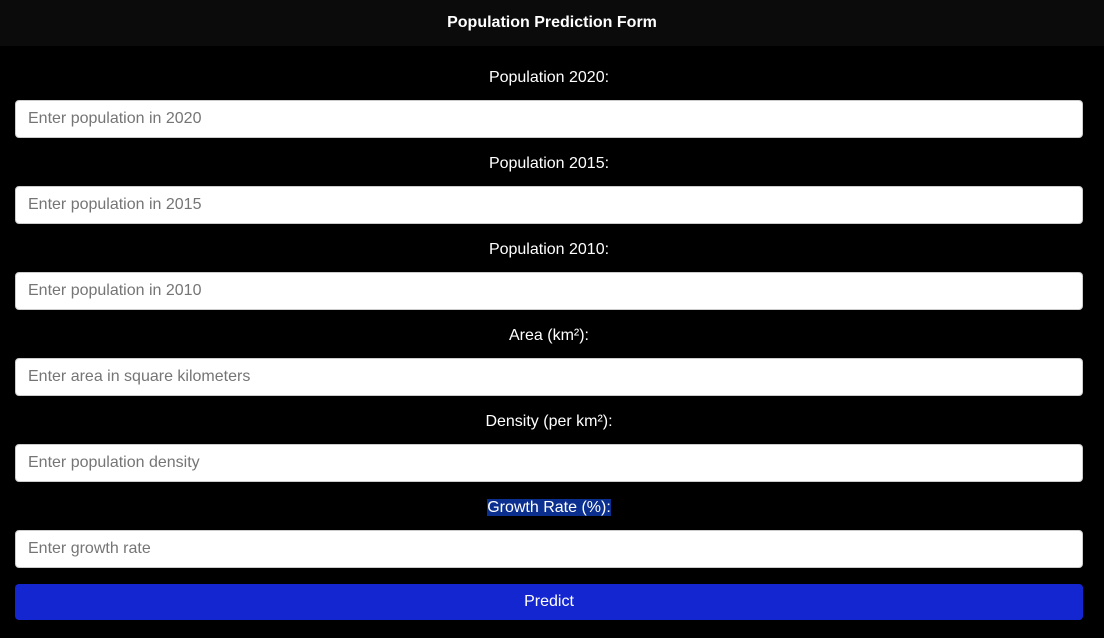 The width and height of the screenshot is (1104, 638). I want to click on predict-button: Predict, so click(549, 602).